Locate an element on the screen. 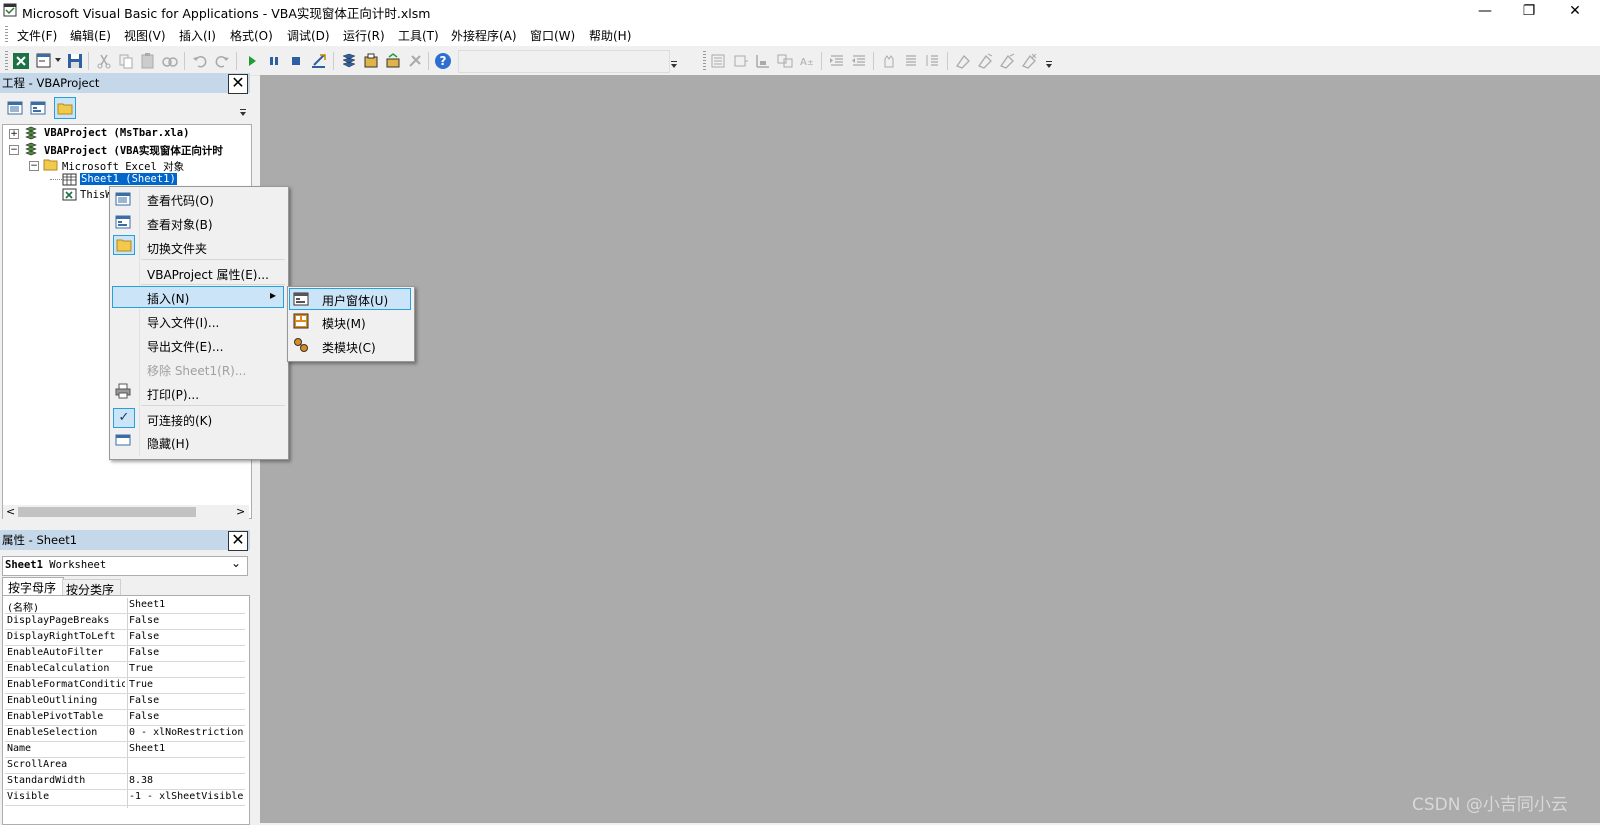 Image resolution: width=1600 pixels, height=825 pixels. menu-item-view-object: 查看对象(B) is located at coordinates (180, 224).